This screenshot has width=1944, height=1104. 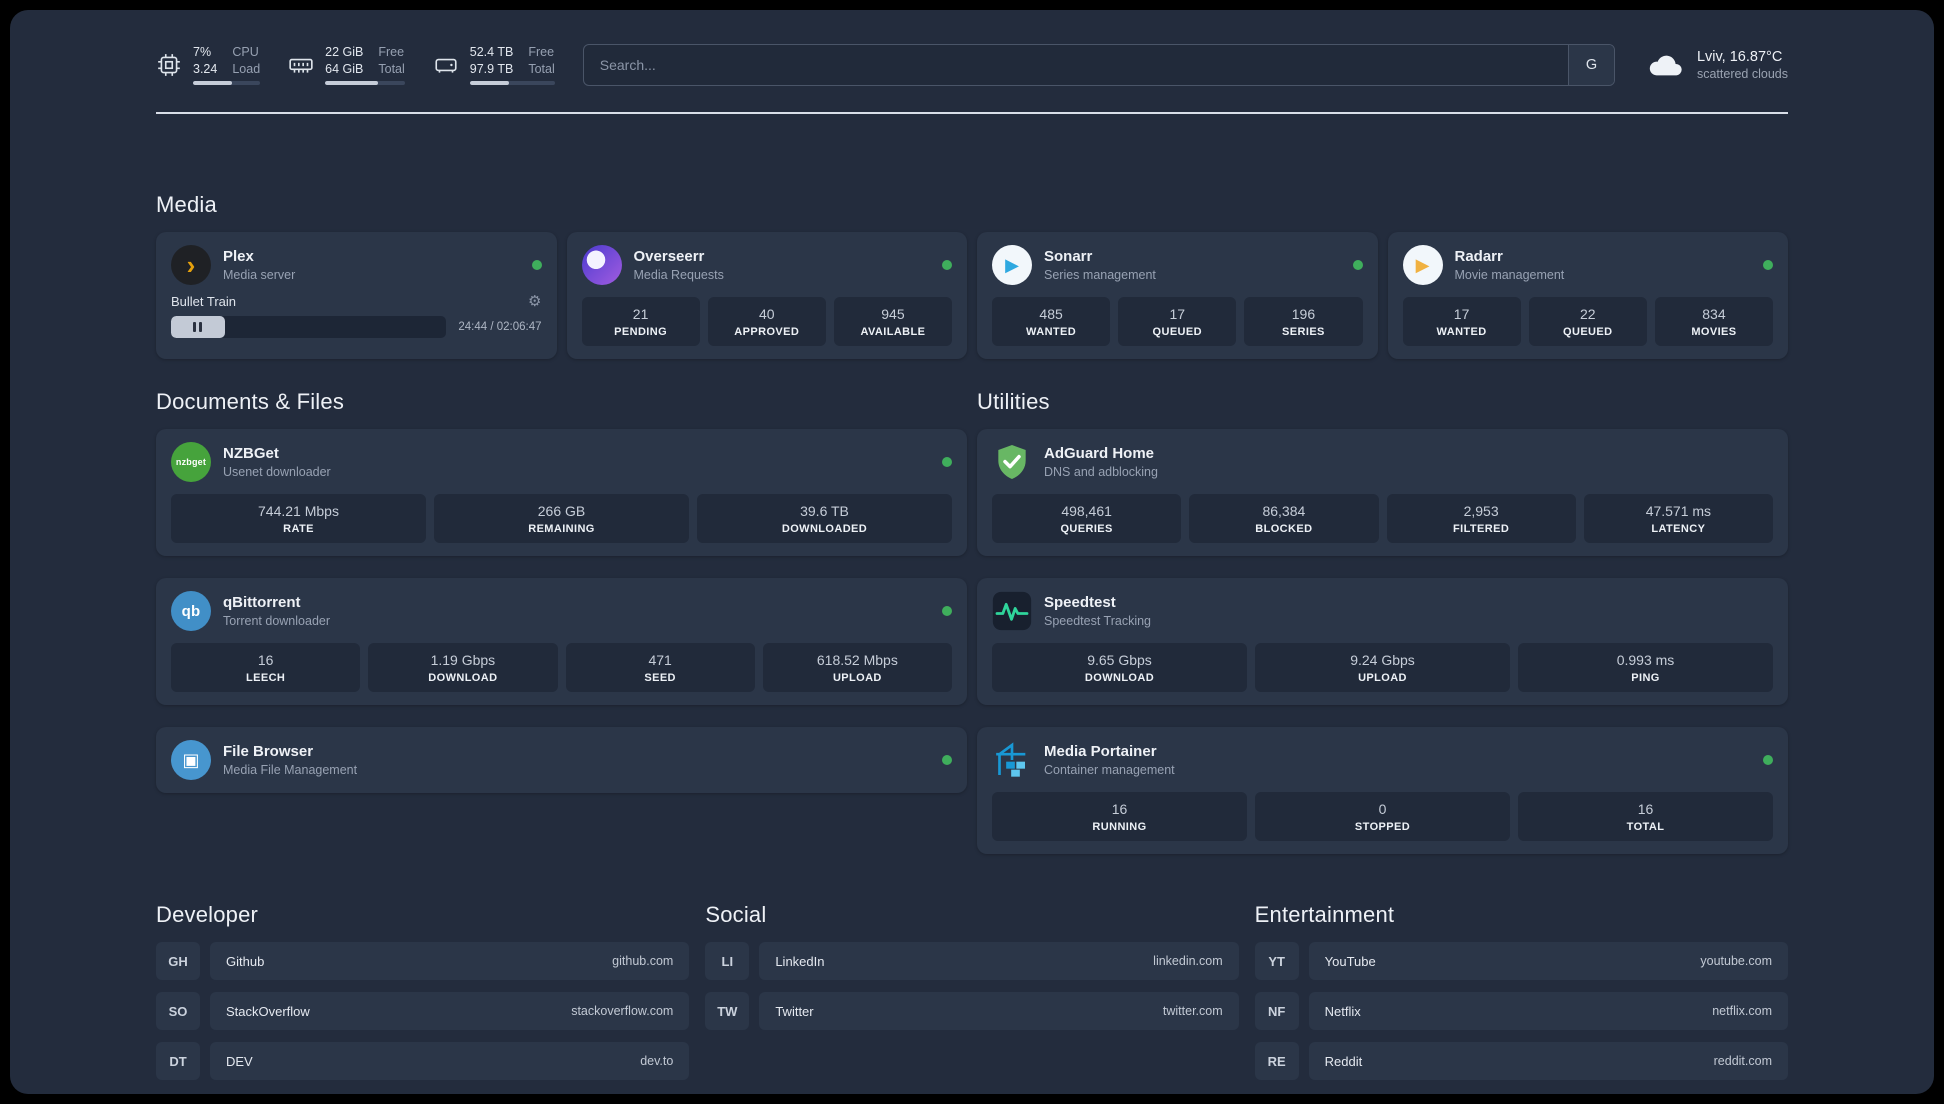 What do you see at coordinates (1075, 65) in the screenshot?
I see `search-input` at bounding box center [1075, 65].